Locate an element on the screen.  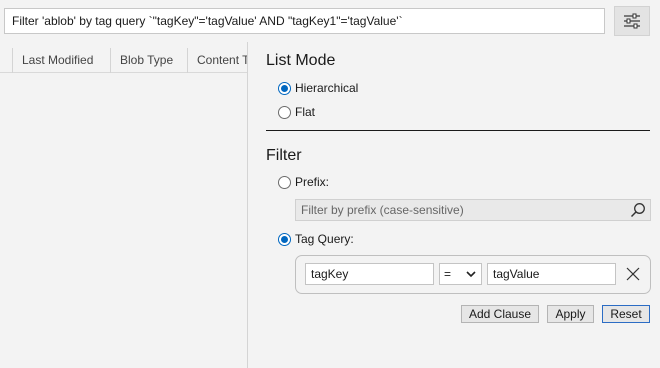
tag-query-radio is located at coordinates (284, 239).